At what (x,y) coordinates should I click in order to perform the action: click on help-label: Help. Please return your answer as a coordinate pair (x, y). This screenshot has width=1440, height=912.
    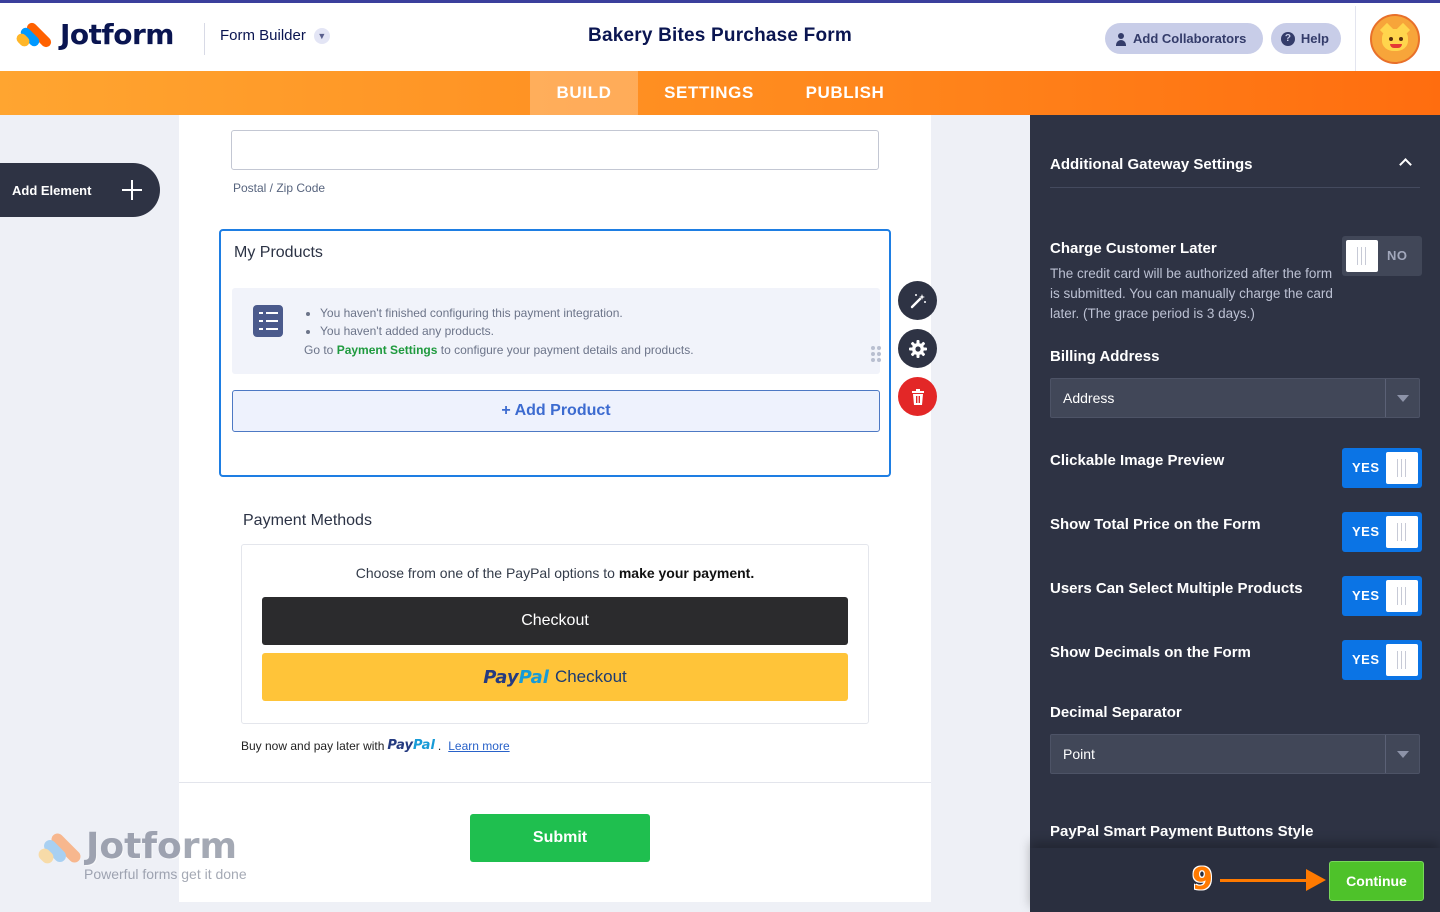
    Looking at the image, I should click on (1314, 38).